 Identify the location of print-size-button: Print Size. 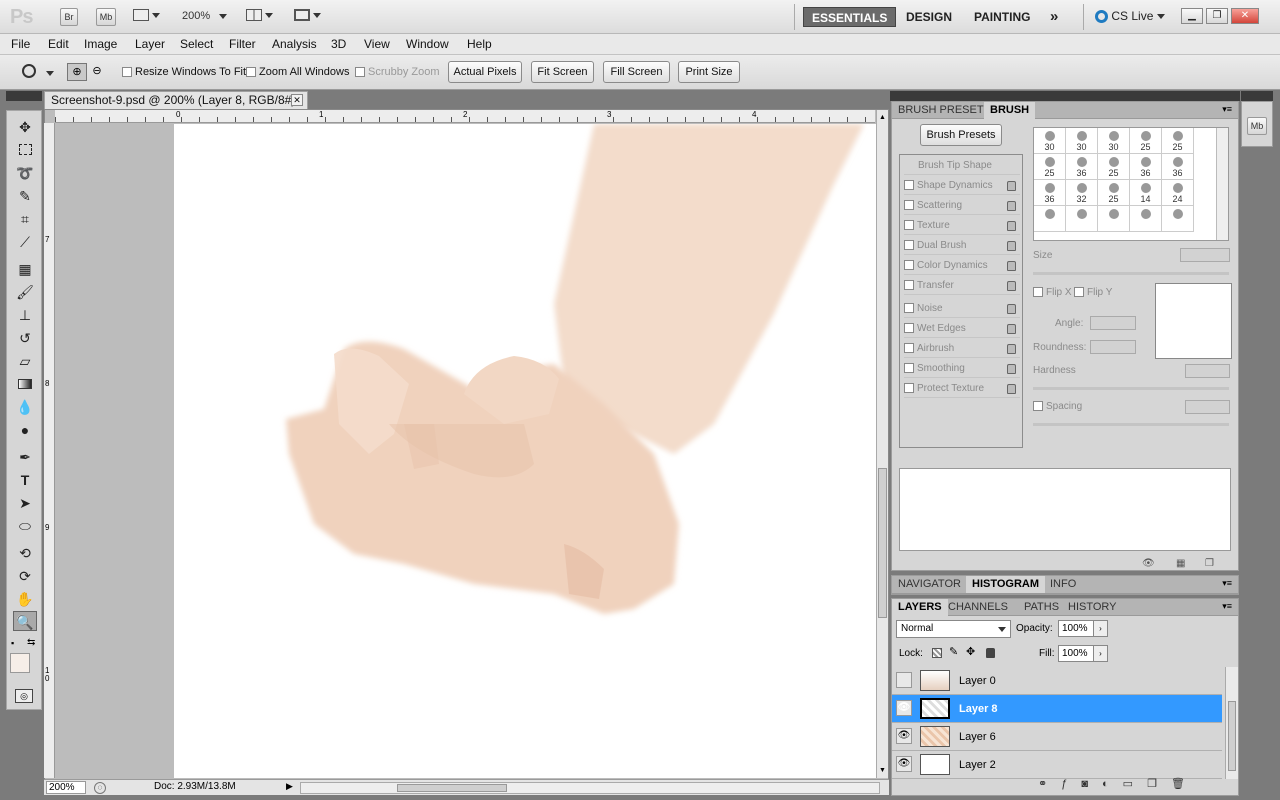
(709, 72).